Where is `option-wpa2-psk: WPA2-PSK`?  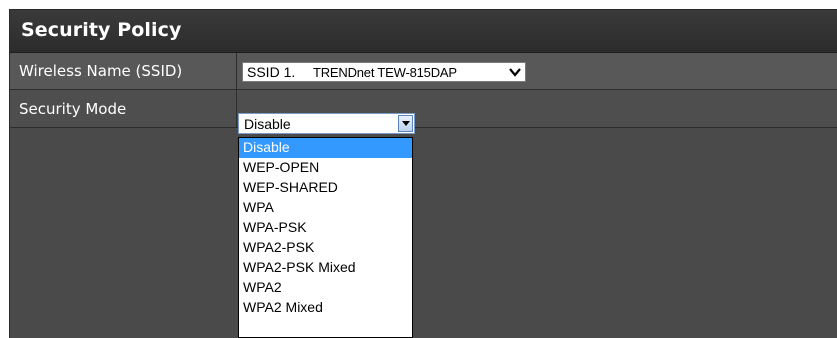
option-wpa2-psk: WPA2-PSK is located at coordinates (325, 248).